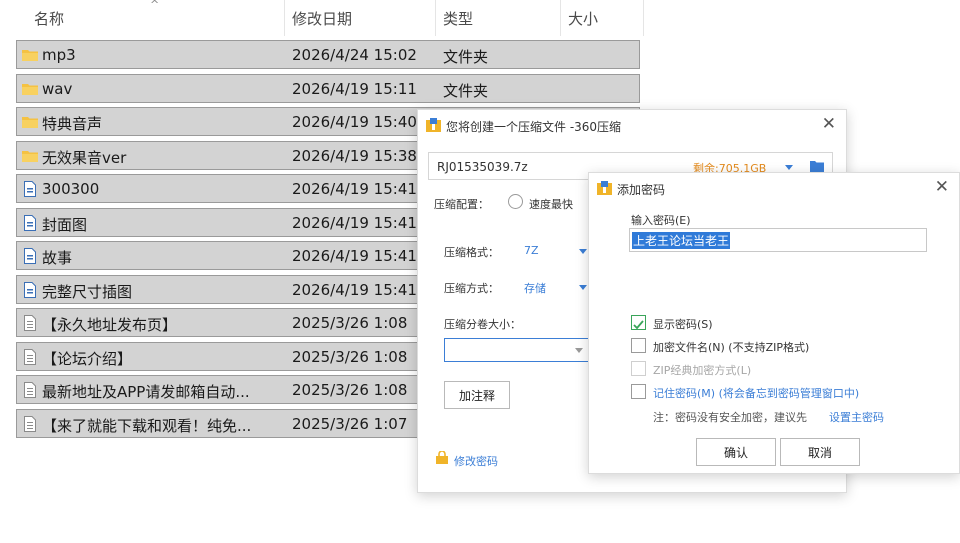  What do you see at coordinates (736, 452) in the screenshot?
I see `ok-button: 确认` at bounding box center [736, 452].